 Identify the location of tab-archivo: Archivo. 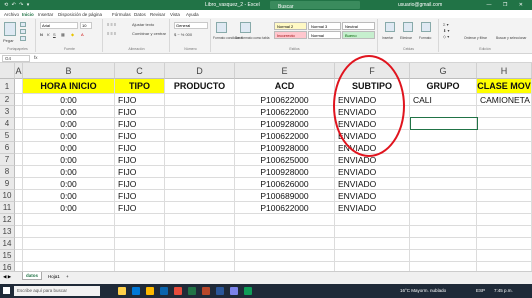
(11, 14).